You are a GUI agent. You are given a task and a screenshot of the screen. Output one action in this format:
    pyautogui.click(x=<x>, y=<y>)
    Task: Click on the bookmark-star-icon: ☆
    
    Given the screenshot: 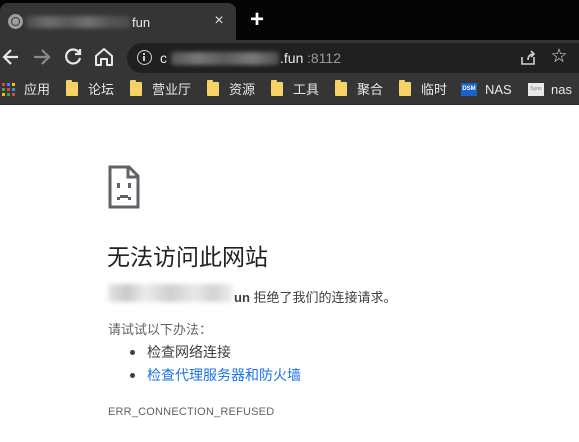 What is the action you would take?
    pyautogui.click(x=559, y=57)
    